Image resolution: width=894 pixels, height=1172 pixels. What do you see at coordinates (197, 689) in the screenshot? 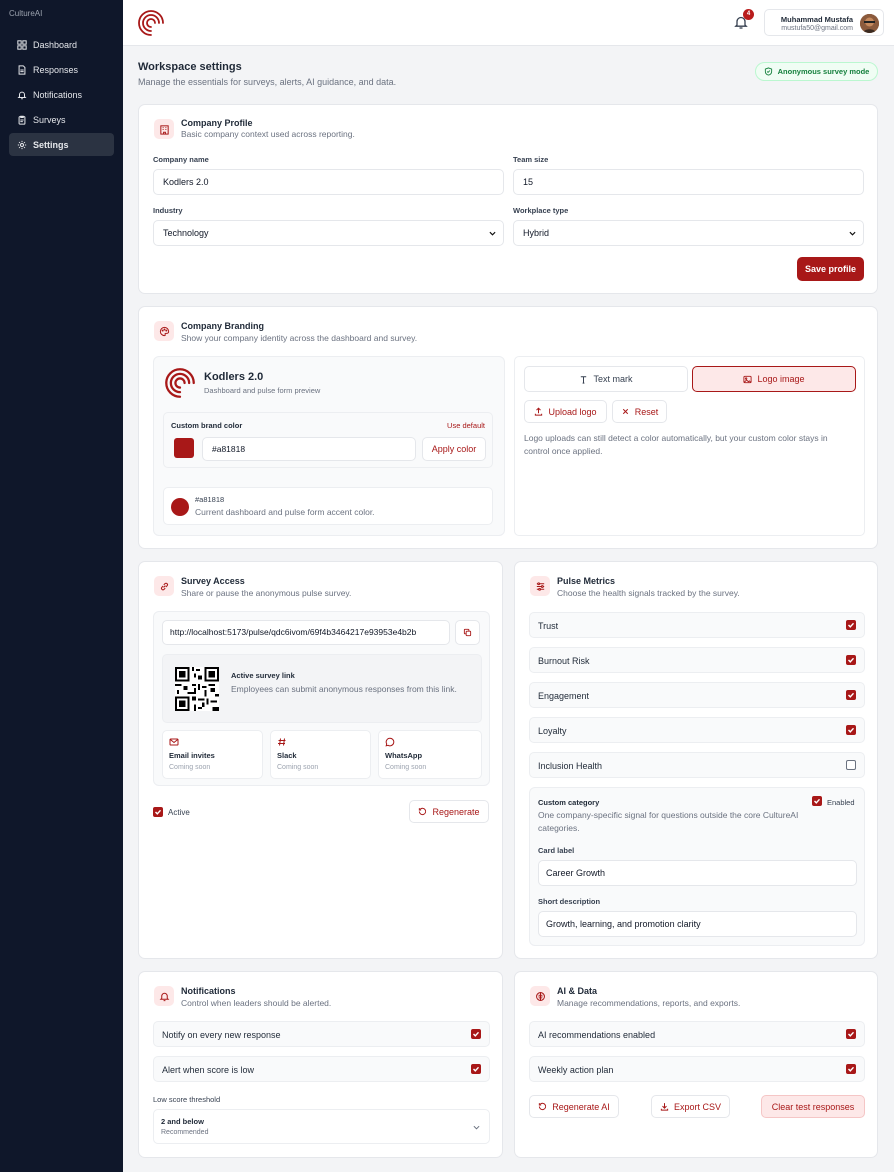
I see `qr-code` at bounding box center [197, 689].